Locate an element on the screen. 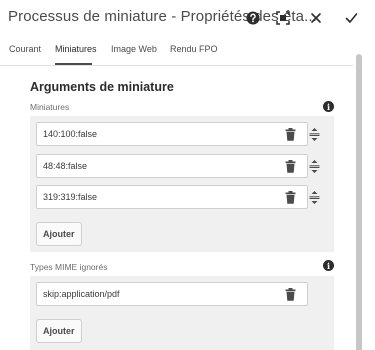 This screenshot has height=350, width=375. thumbnail-field: 48:48:false is located at coordinates (172, 166).